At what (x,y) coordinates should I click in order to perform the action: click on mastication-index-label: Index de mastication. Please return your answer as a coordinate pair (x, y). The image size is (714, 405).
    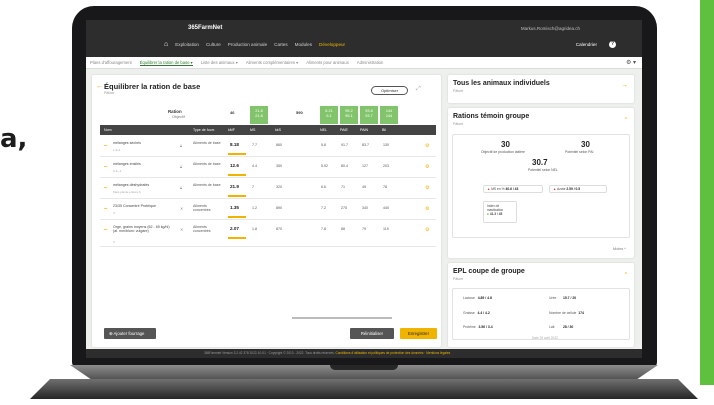
    Looking at the image, I should click on (495, 208).